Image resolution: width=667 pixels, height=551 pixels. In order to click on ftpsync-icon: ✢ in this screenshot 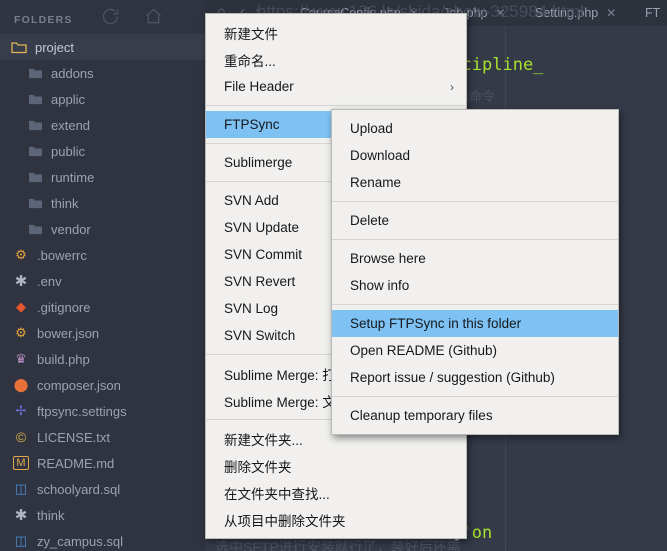, I will do `click(21, 410)`.